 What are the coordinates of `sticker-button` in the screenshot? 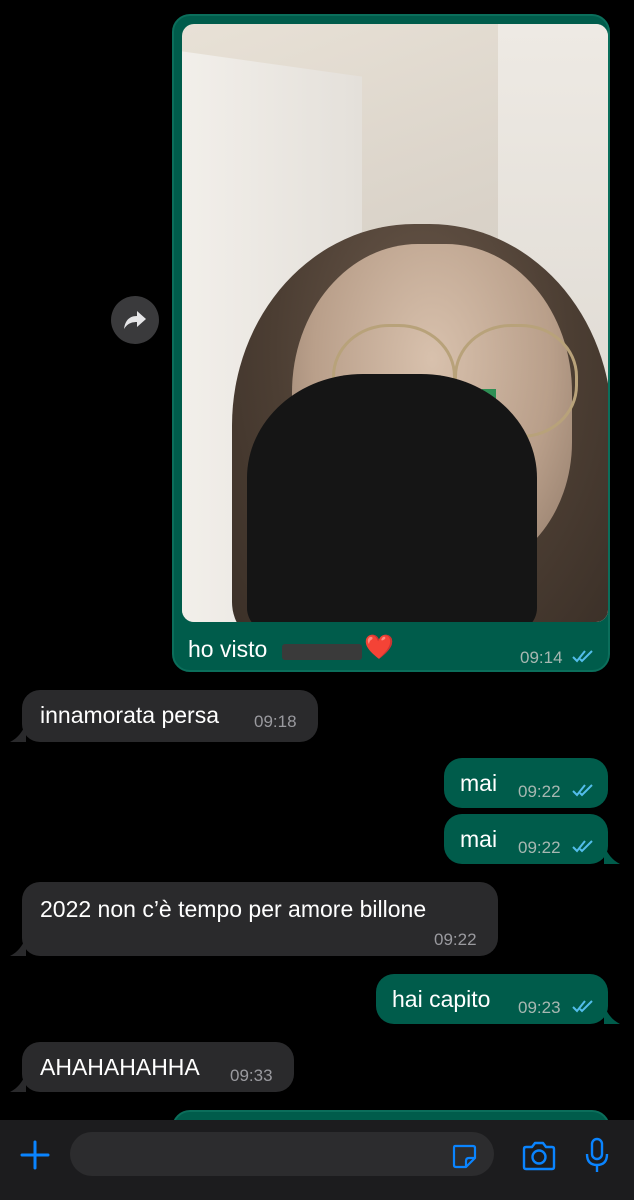 It's located at (464, 1156).